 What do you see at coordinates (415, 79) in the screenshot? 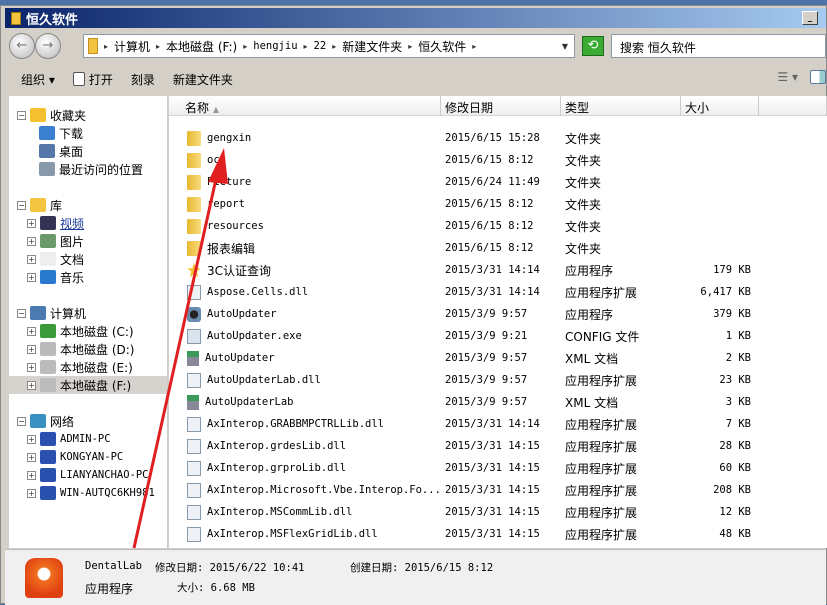
I see `toolbar: 组织 ▾ 打开 刻录 新建文件夹 ☰ ▾` at bounding box center [415, 79].